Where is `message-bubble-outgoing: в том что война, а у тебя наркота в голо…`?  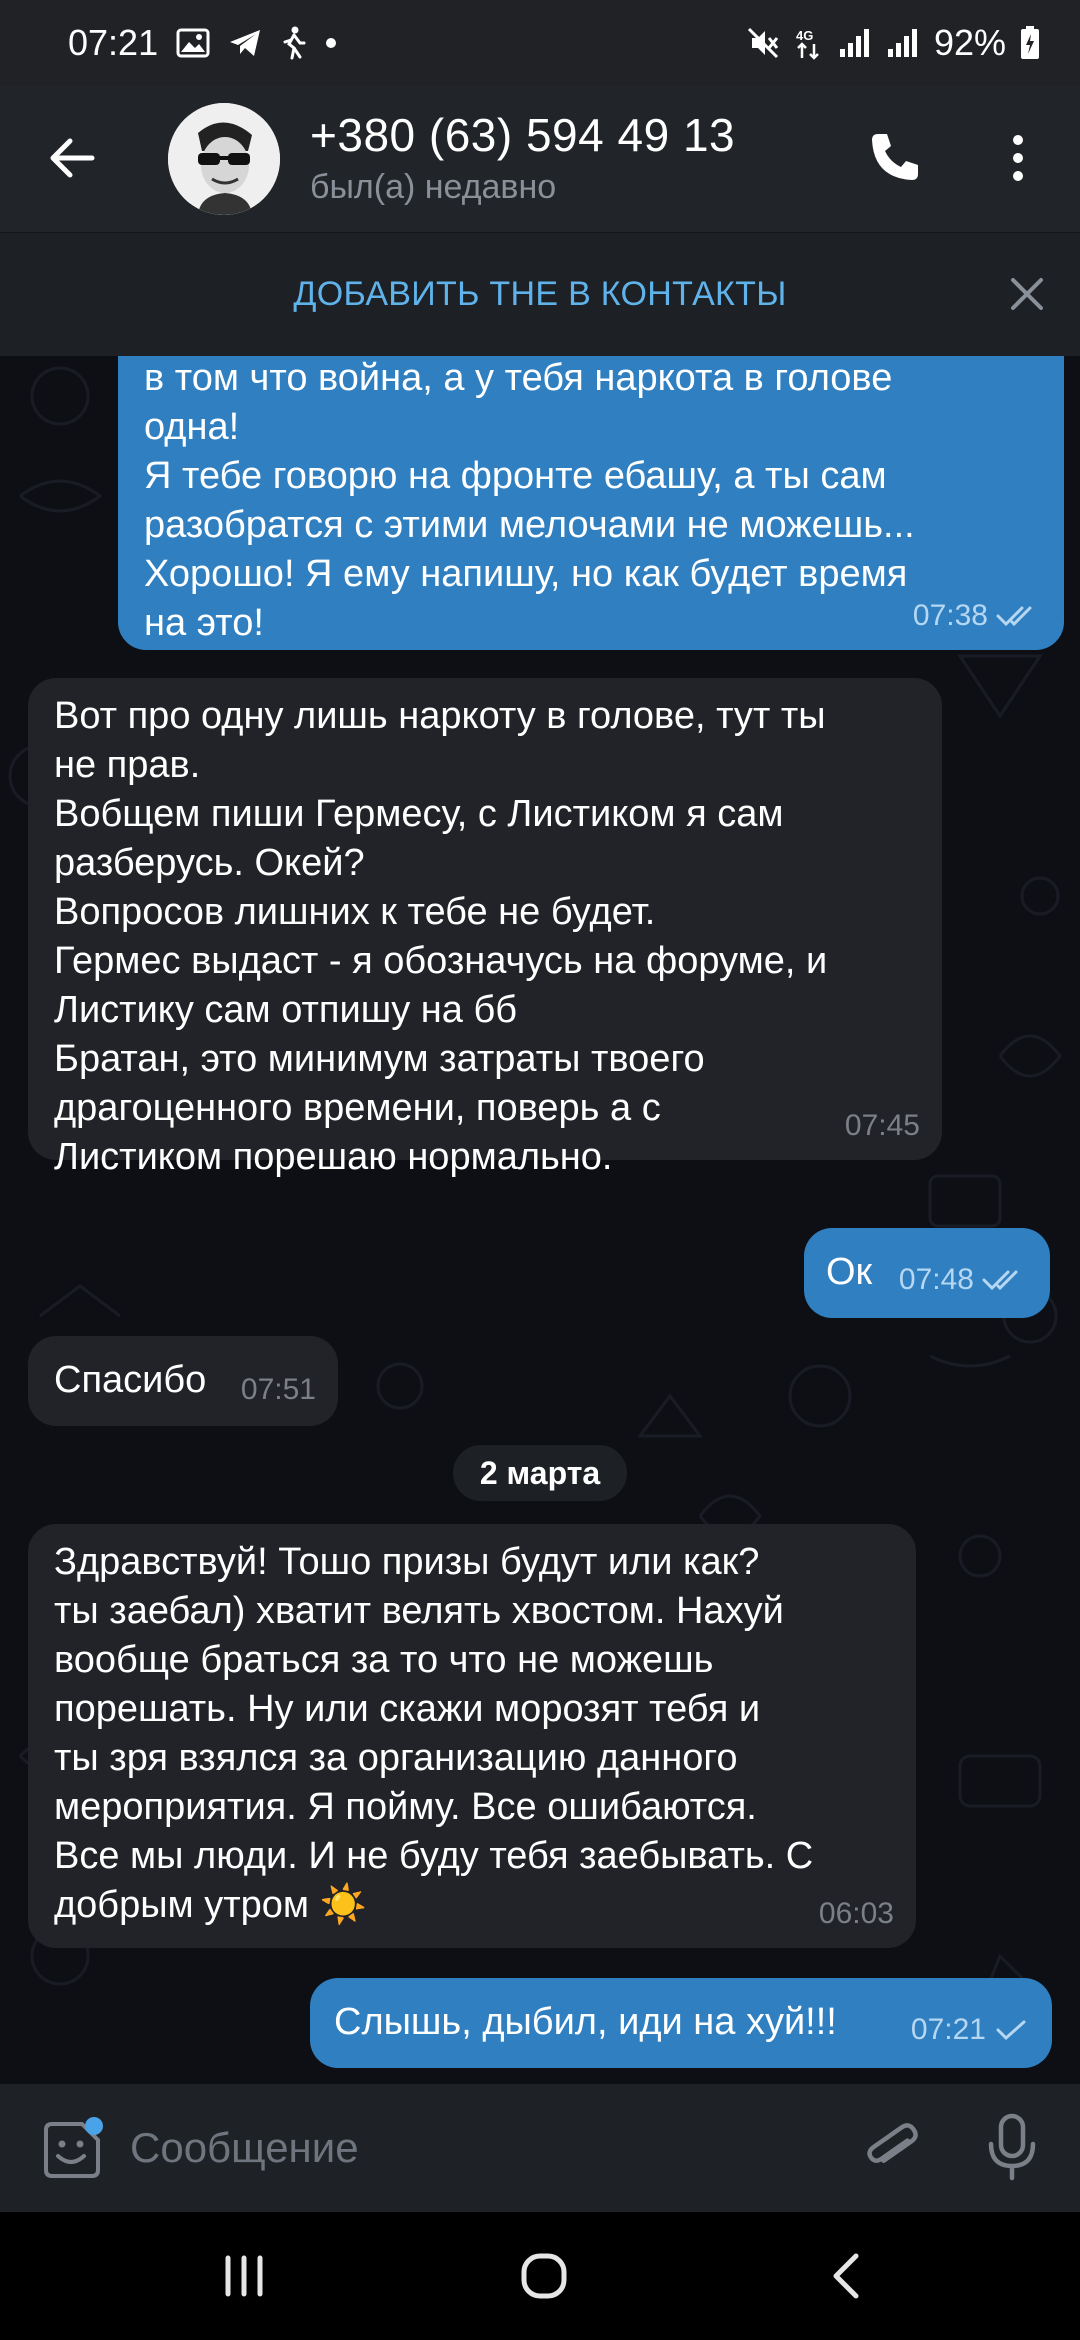 message-bubble-outgoing: в том что война, а у тебя наркота в голо… is located at coordinates (591, 503).